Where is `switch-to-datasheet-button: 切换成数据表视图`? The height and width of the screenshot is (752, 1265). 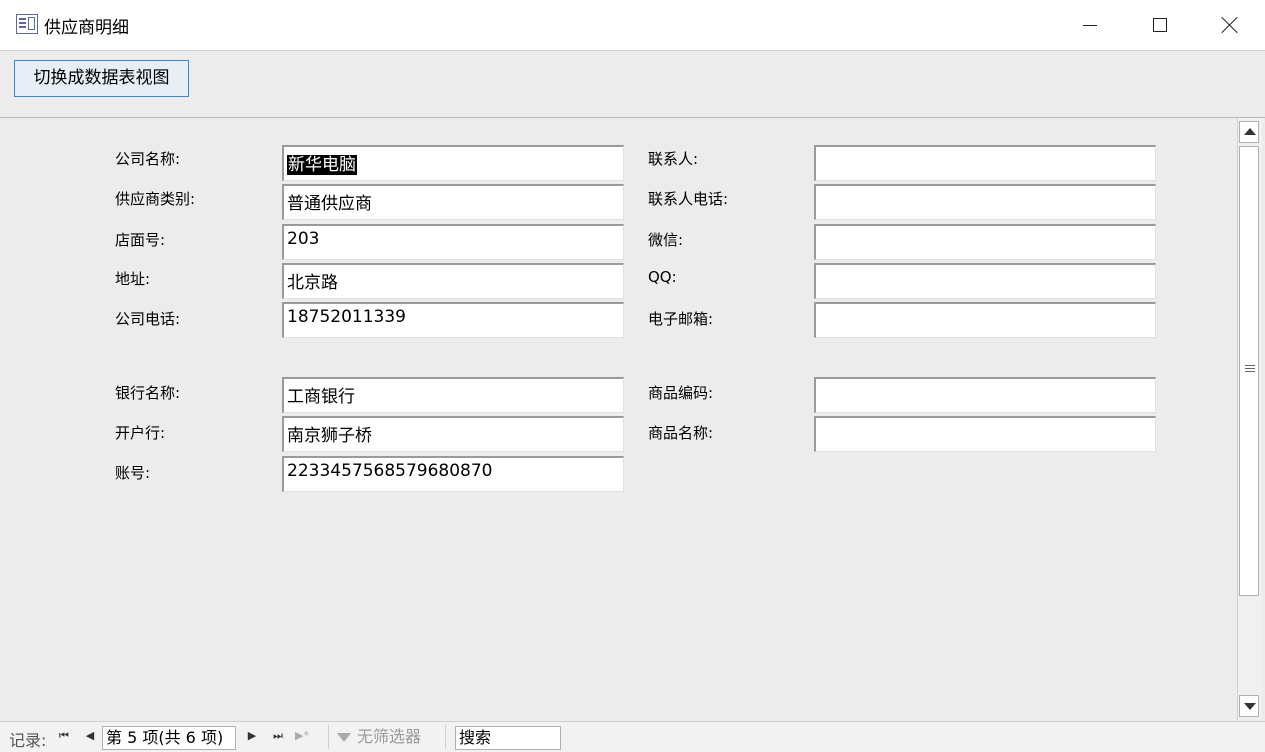
switch-to-datasheet-button: 切换成数据表视图 is located at coordinates (101, 78).